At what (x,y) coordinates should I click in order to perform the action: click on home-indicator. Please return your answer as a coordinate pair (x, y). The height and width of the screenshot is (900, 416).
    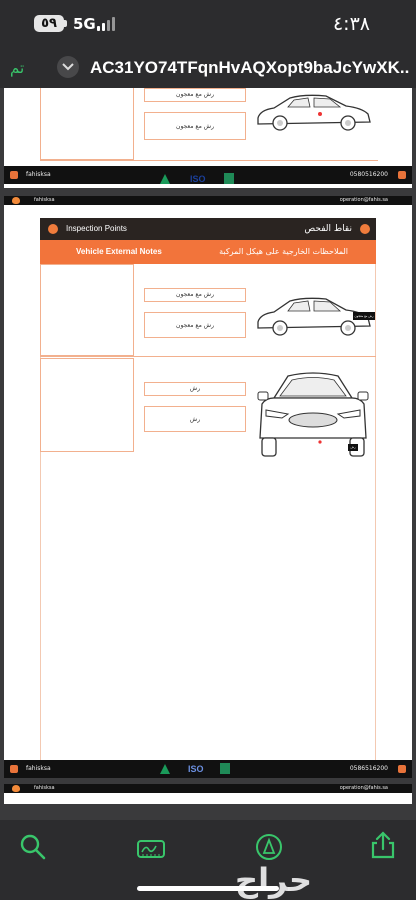
    Looking at the image, I should click on (208, 888).